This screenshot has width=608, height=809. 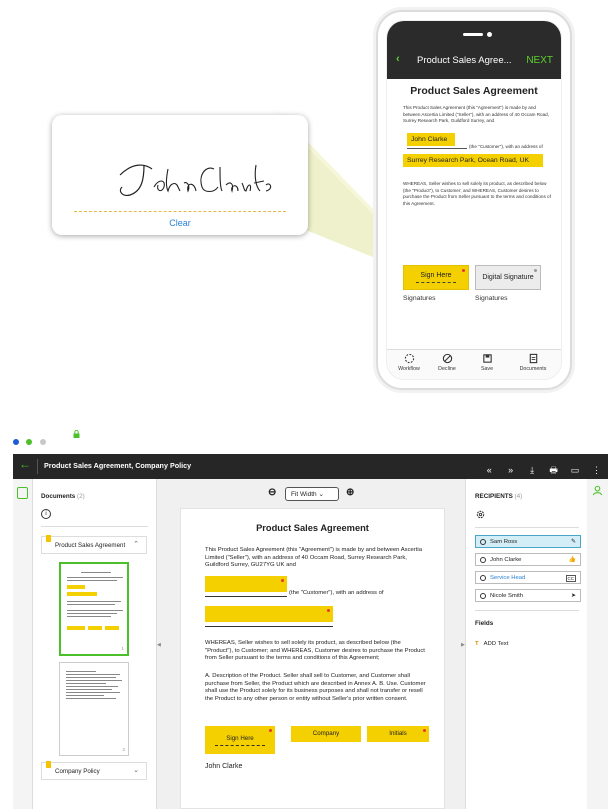 What do you see at coordinates (46, 514) in the screenshot?
I see `info-icon: i` at bounding box center [46, 514].